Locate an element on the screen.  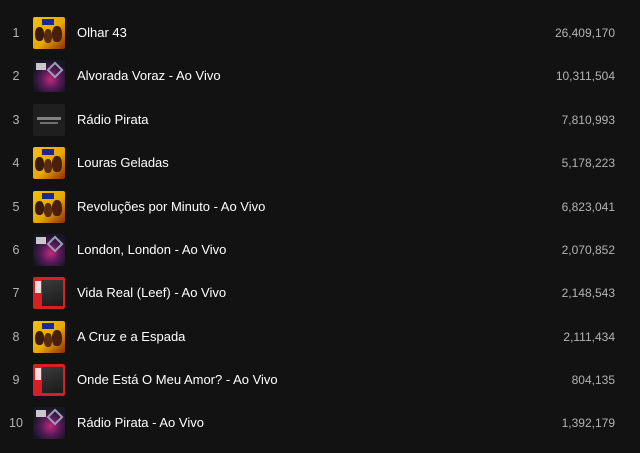
track-row-10: 10 Rádio Pirata - Ao Vivo 1,392,179 is located at coordinates (320, 422).